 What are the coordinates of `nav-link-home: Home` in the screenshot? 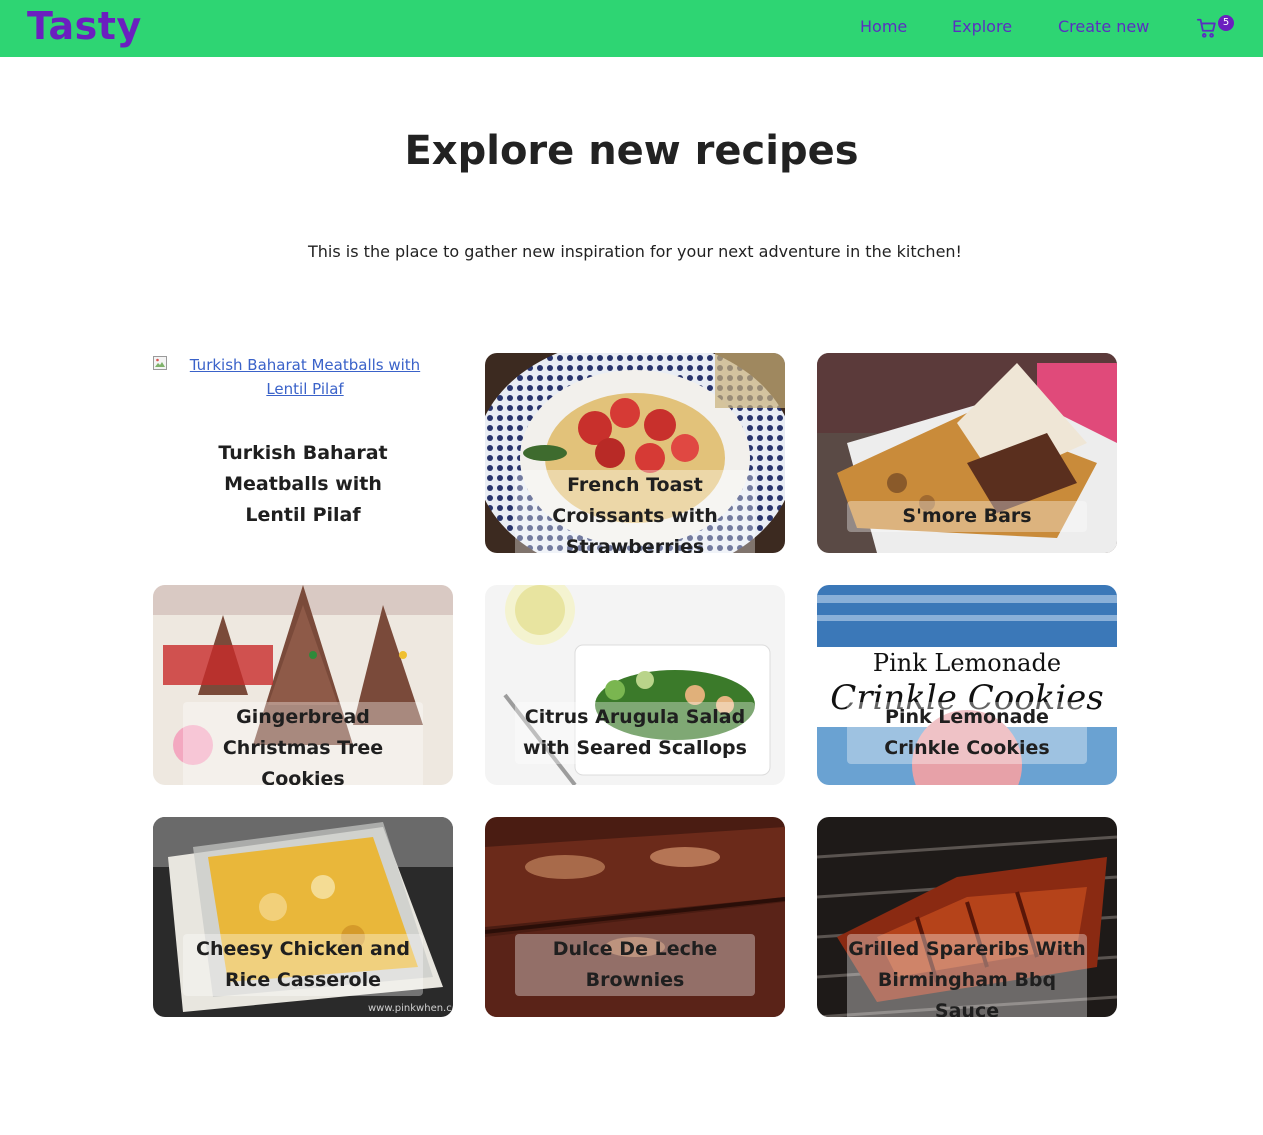 It's located at (883, 26).